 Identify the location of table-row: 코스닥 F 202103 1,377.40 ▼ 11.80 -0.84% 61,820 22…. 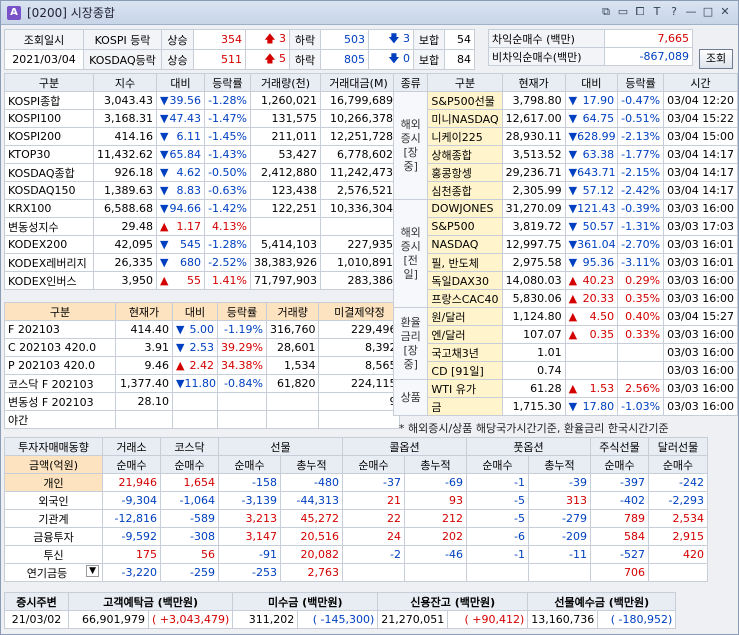
(202, 383).